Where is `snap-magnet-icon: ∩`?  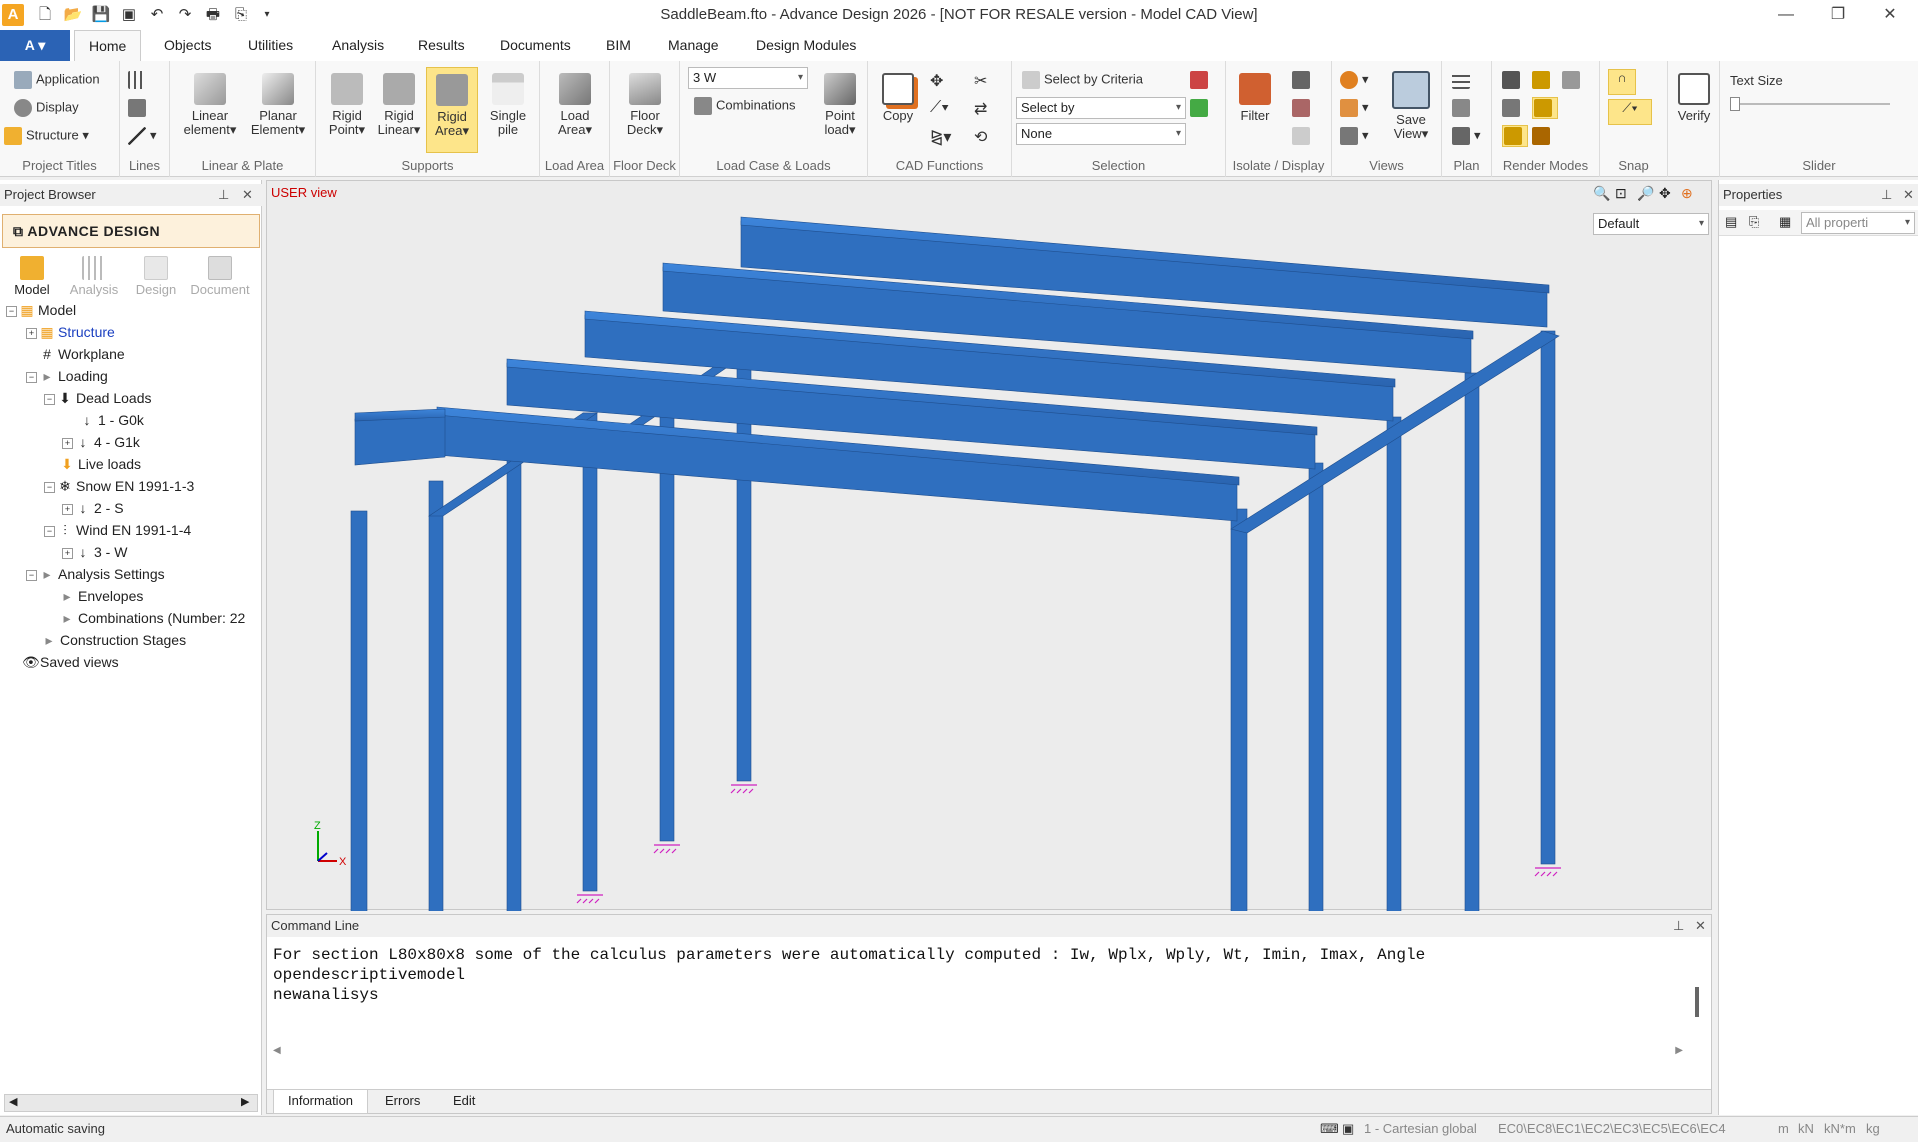
snap-magnet-icon: ∩ is located at coordinates (1622, 82).